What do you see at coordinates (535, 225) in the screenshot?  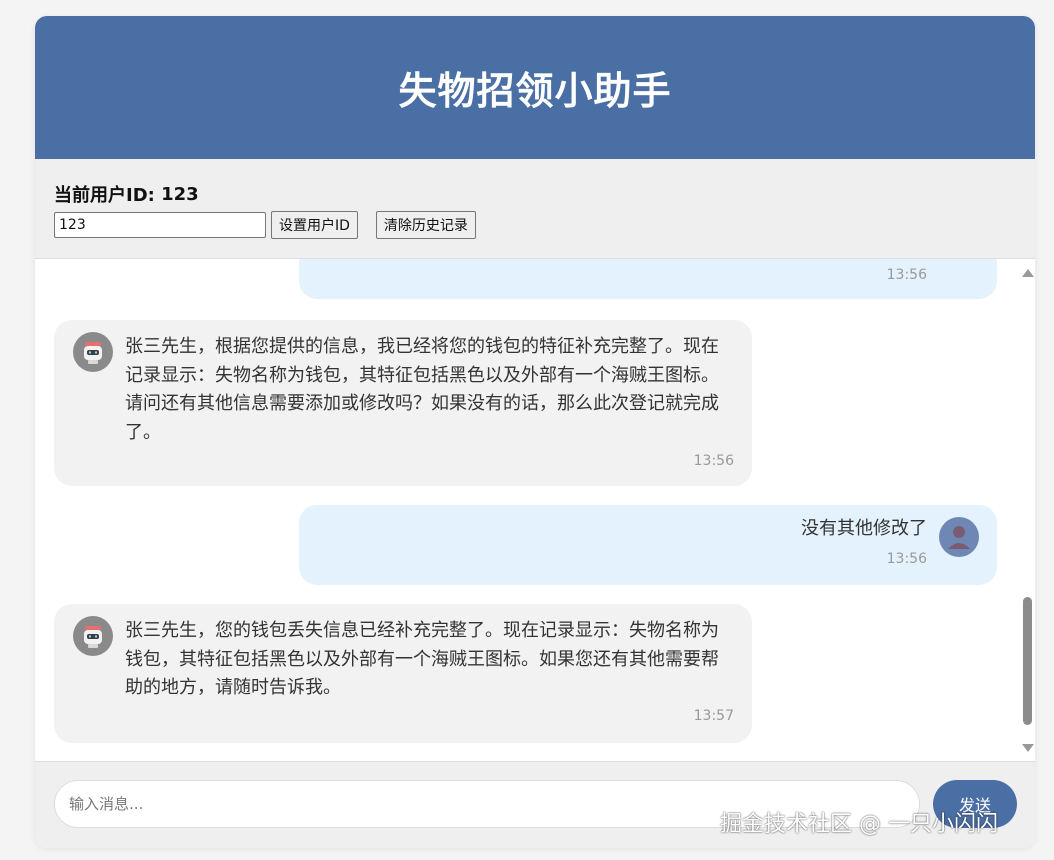 I see `user-controls: 设置用户ID 清除历史记录` at bounding box center [535, 225].